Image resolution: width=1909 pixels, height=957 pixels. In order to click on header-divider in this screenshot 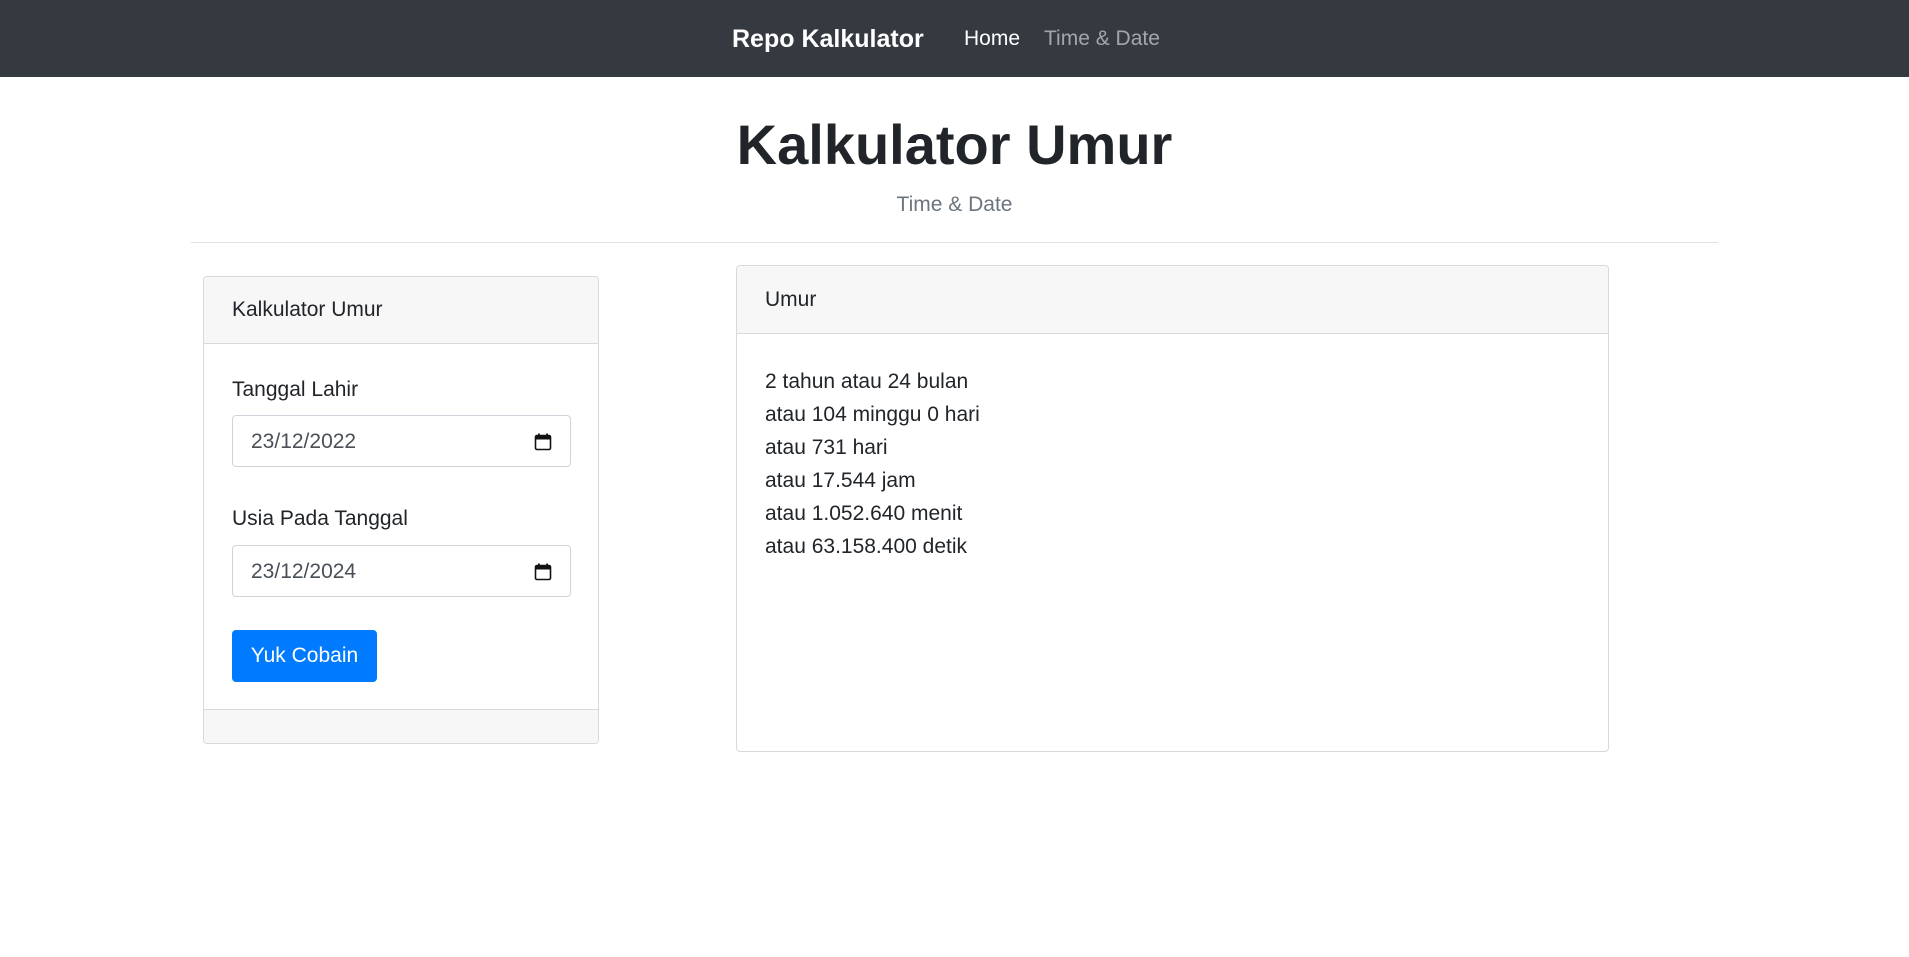, I will do `click(954, 242)`.